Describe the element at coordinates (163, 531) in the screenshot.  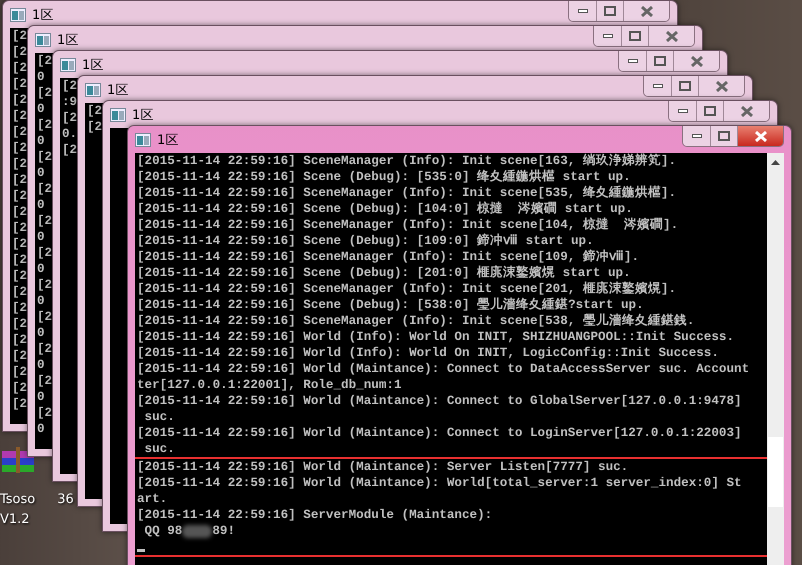
I see `console-line: QQ 98` at that location.